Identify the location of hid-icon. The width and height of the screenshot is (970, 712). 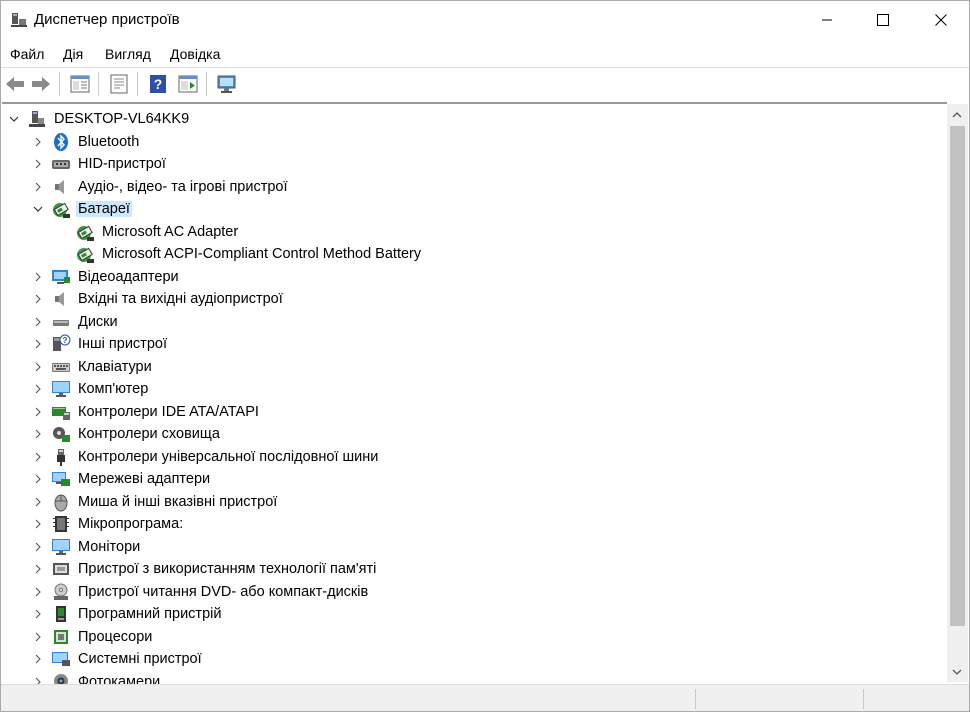
(61, 164).